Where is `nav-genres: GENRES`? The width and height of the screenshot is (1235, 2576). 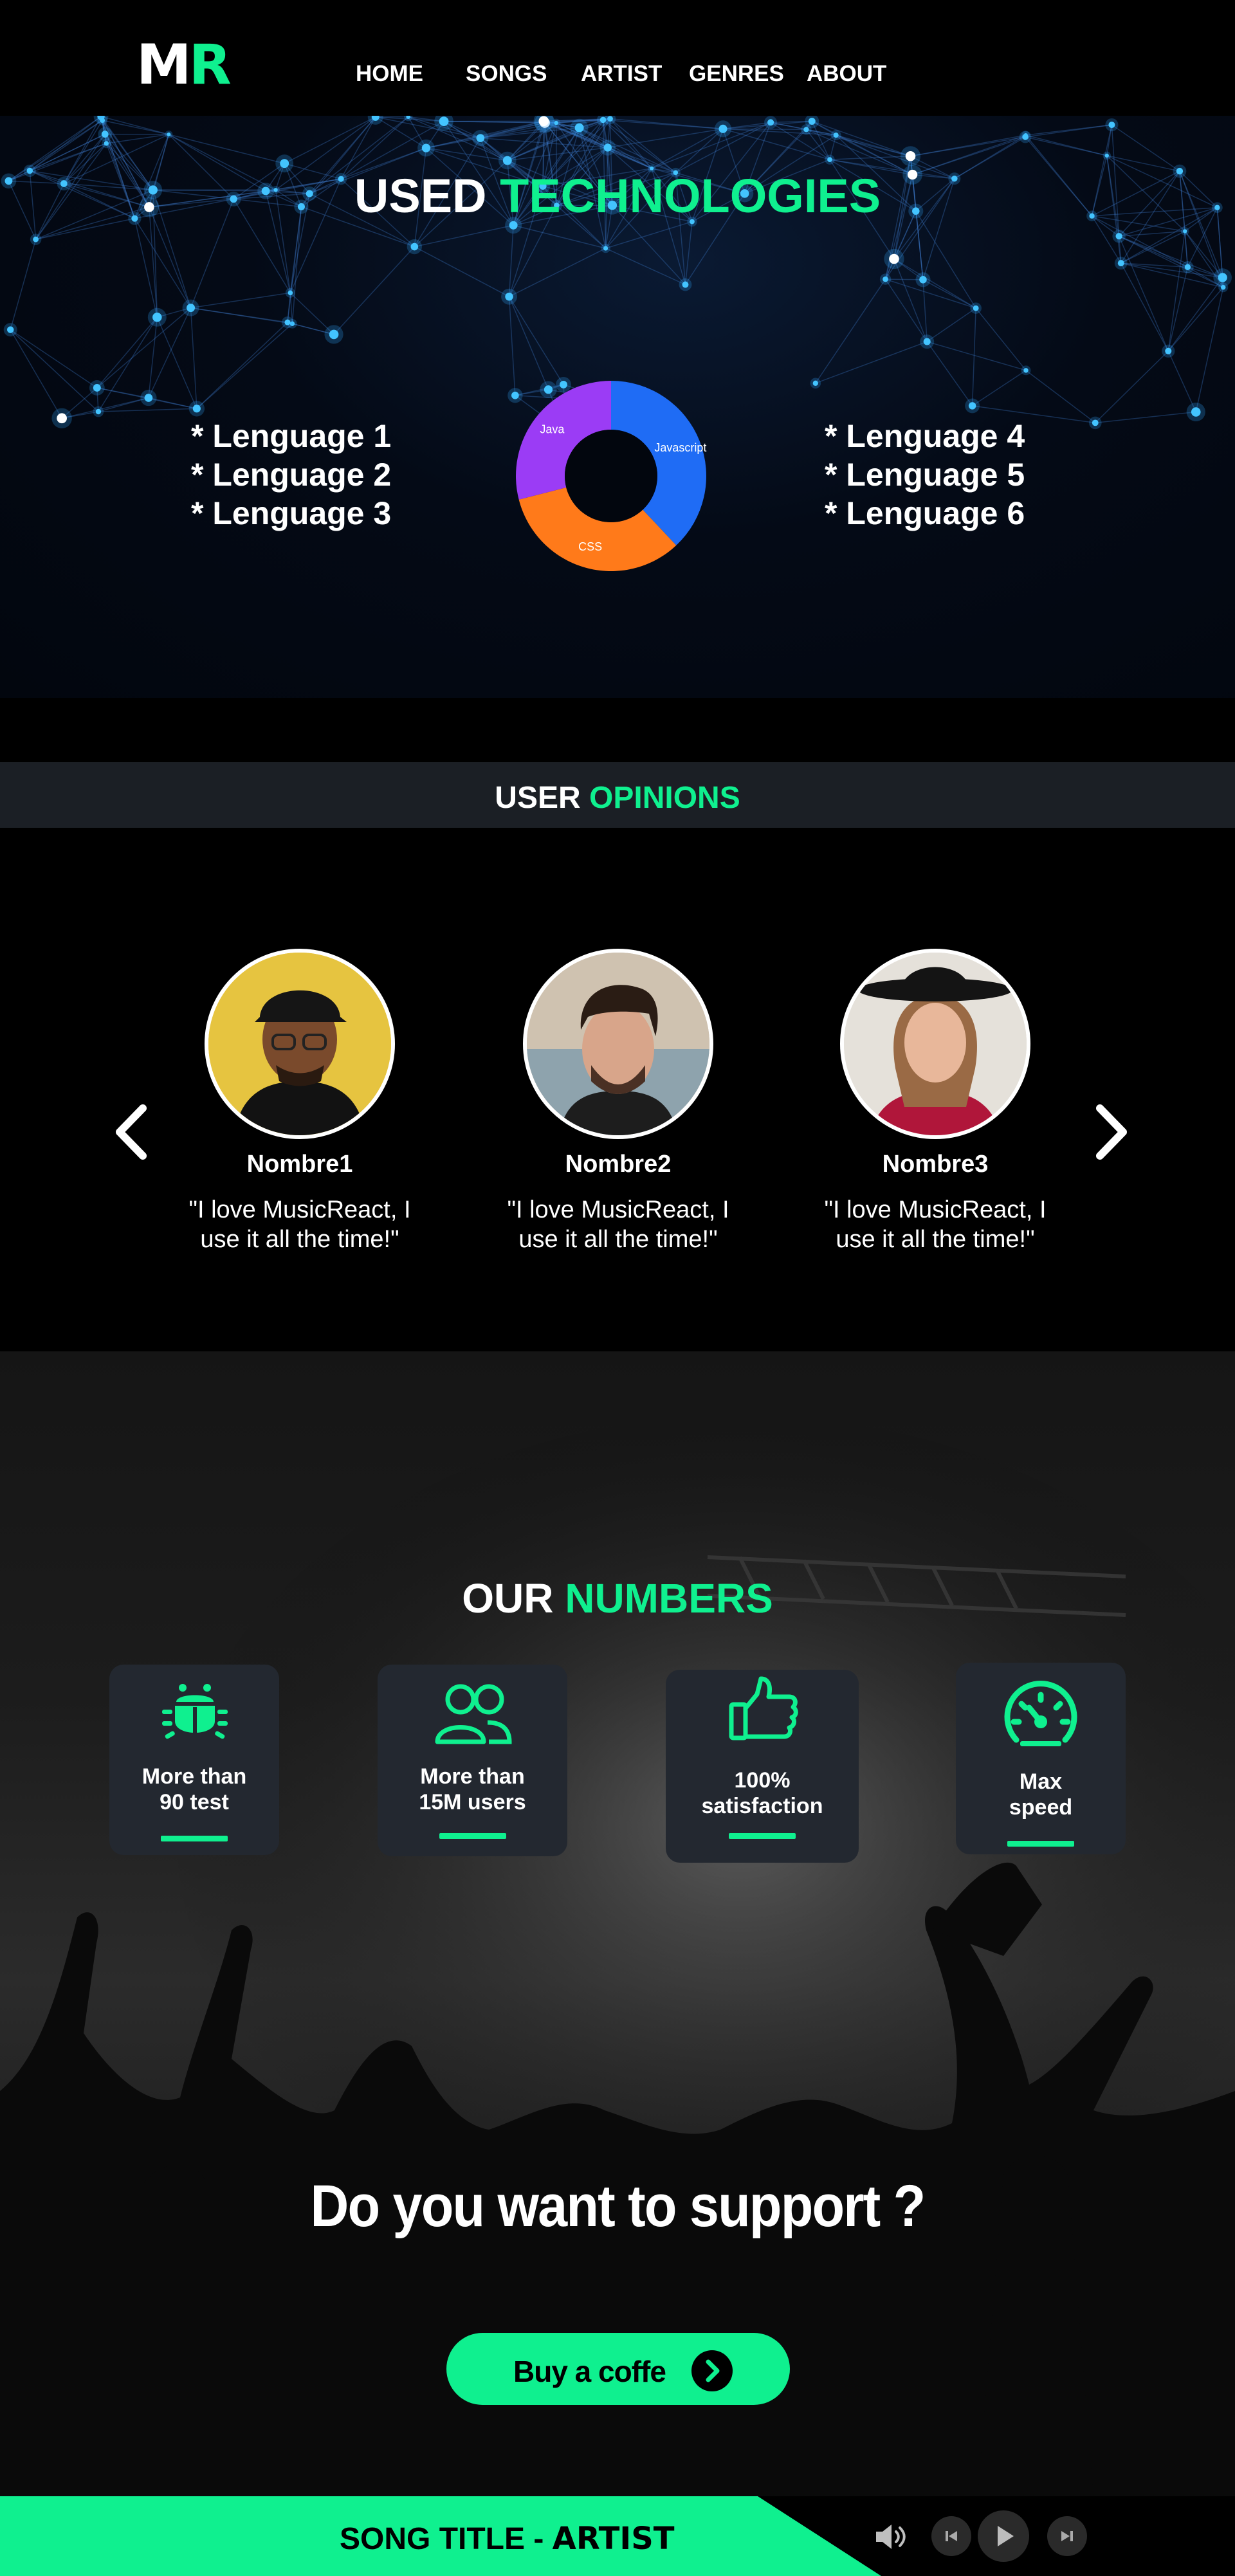 nav-genres: GENRES is located at coordinates (736, 74).